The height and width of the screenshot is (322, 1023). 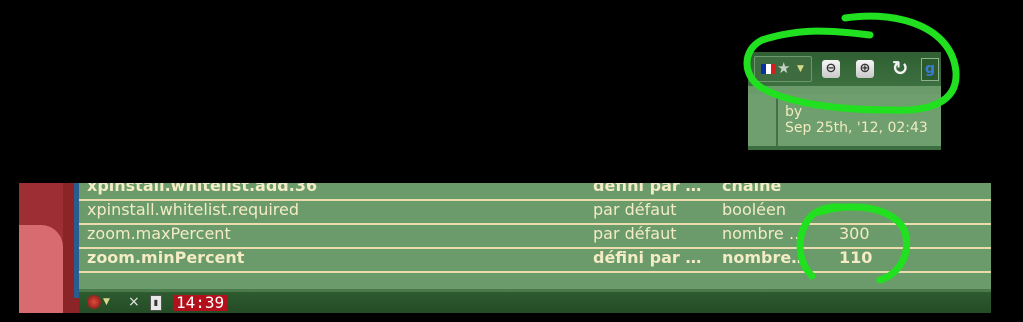 I want to click on addon-status-icon, so click(x=94, y=302).